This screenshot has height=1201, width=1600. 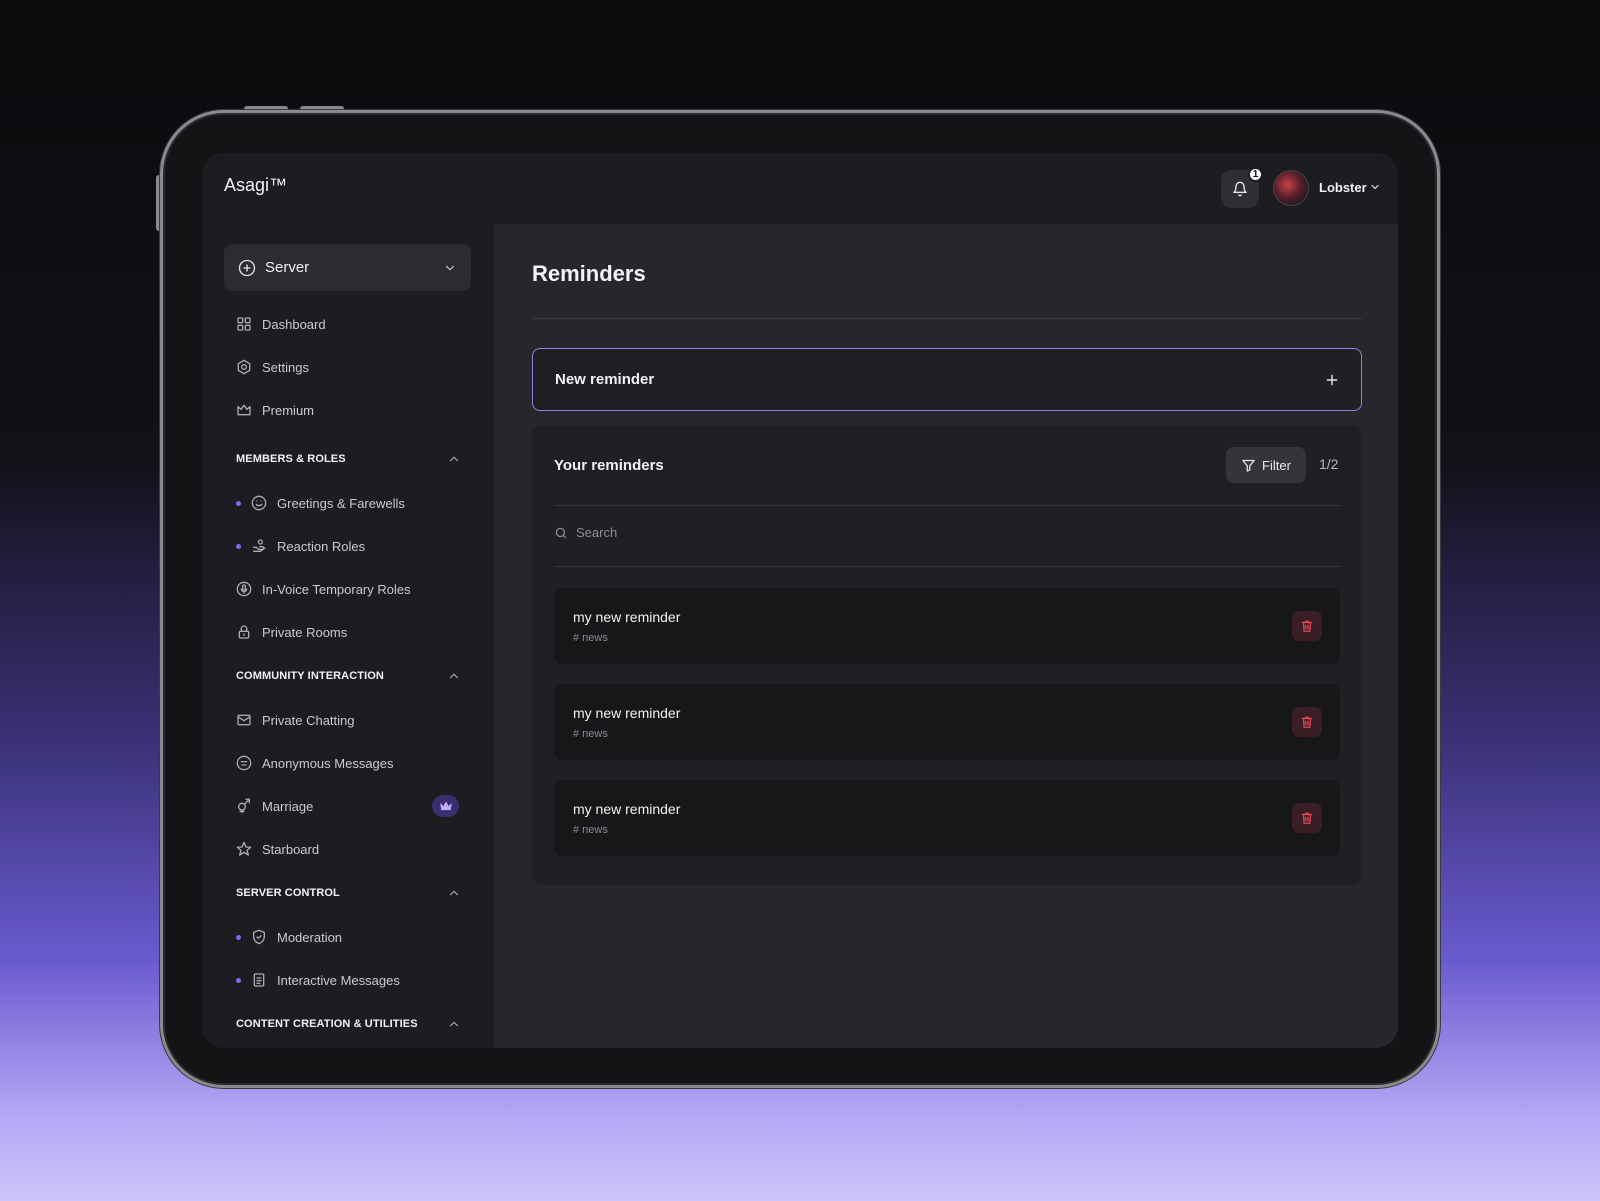 I want to click on page-title: Reminders, so click(x=589, y=273).